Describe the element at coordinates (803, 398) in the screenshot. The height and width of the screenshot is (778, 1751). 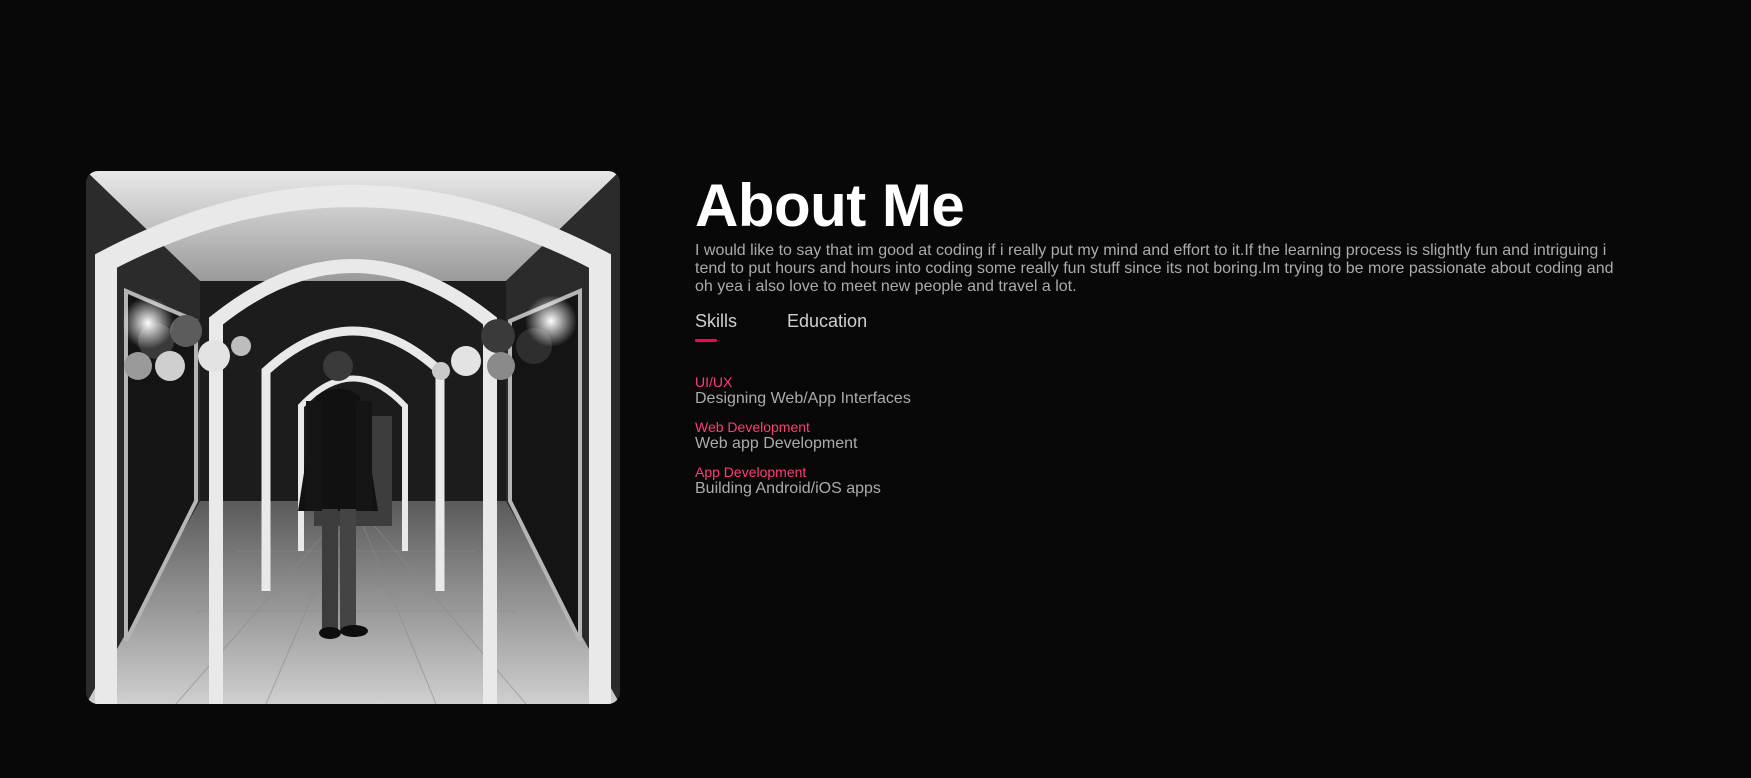
I see `skill-description: Designing Web/App Interfaces` at that location.